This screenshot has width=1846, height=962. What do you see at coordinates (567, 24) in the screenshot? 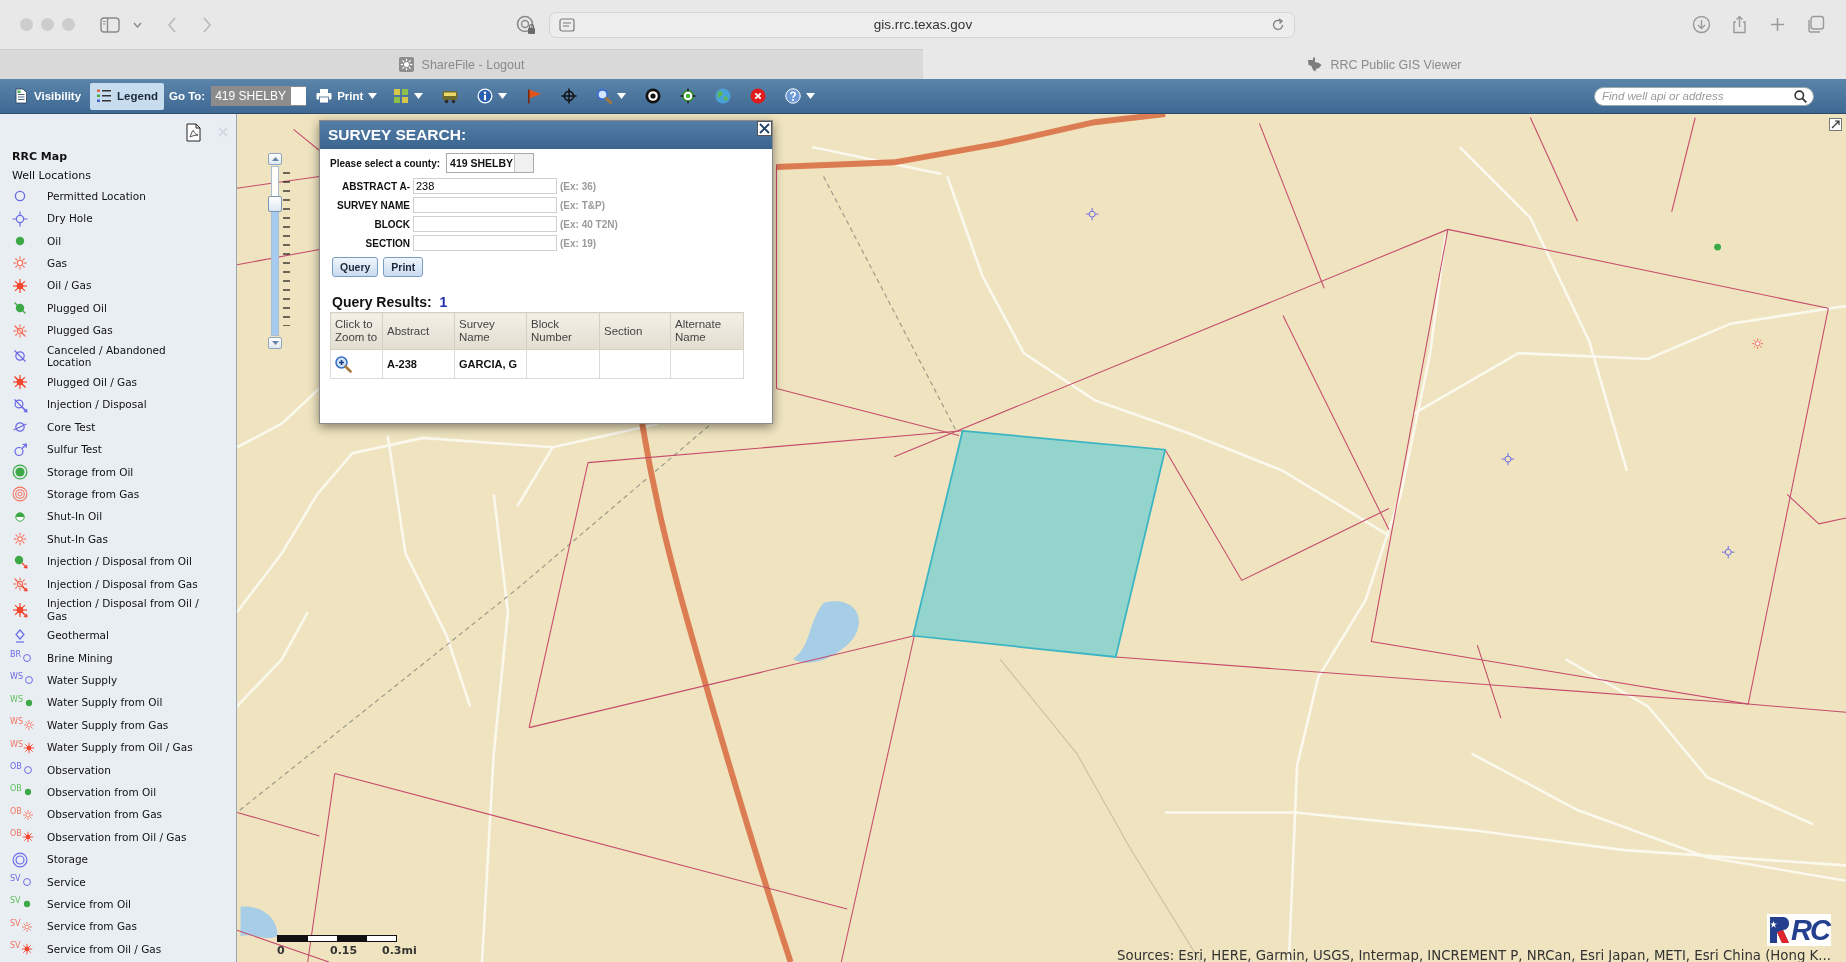
I see `page-icon` at bounding box center [567, 24].